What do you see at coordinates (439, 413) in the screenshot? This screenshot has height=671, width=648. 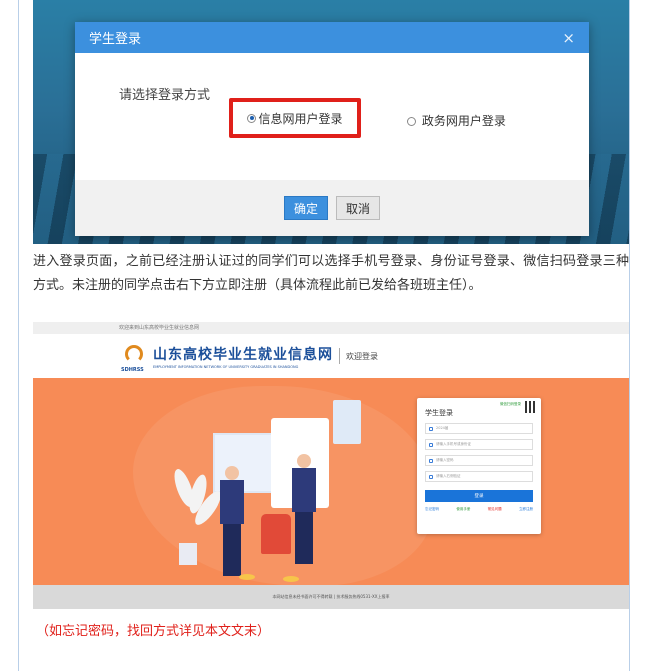 I see `login-card-title: 学生登录` at bounding box center [439, 413].